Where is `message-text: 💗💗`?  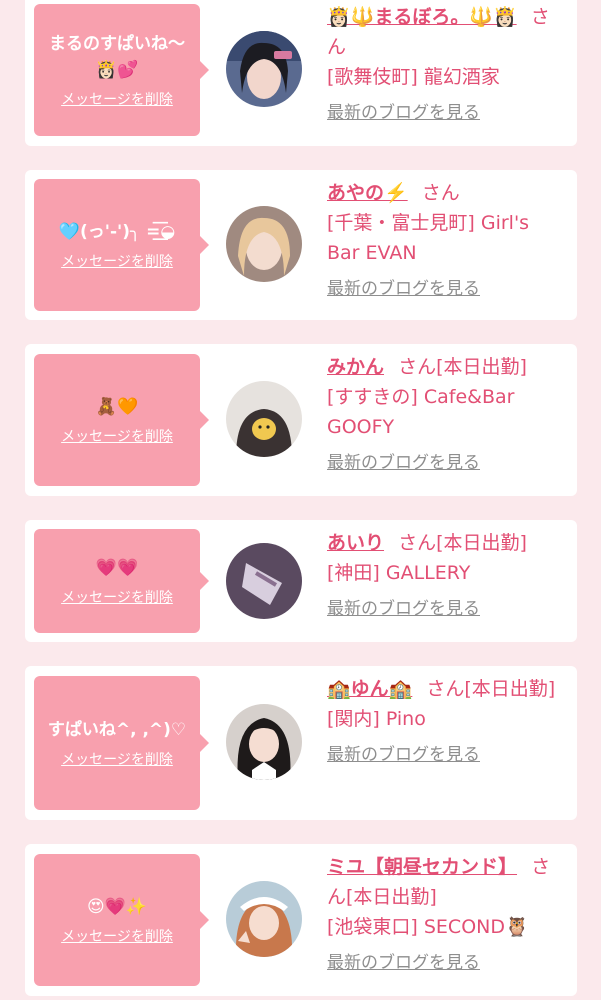 message-text: 💗💗 is located at coordinates (117, 568).